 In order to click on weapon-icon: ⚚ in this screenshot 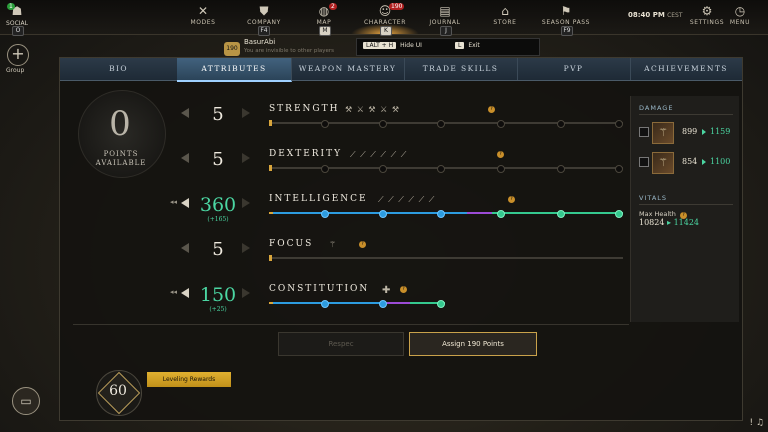, I will do `click(663, 163)`.